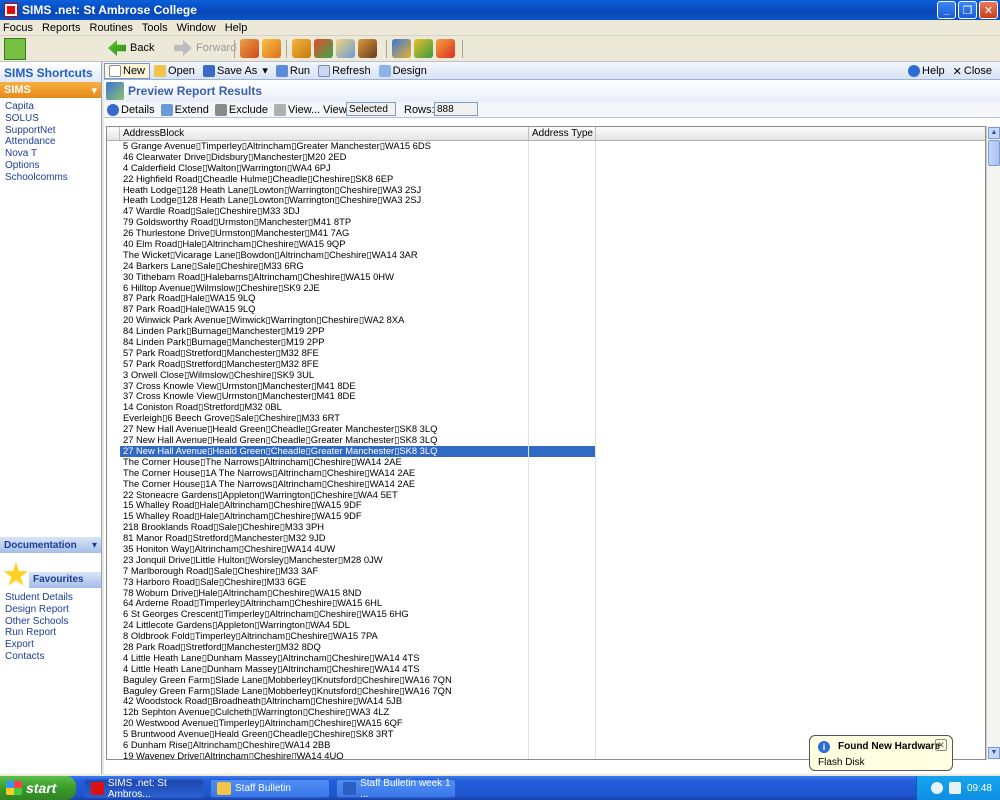 Image resolution: width=1000 pixels, height=800 pixels. Describe the element at coordinates (401, 48) in the screenshot. I see `chart-icon` at that location.